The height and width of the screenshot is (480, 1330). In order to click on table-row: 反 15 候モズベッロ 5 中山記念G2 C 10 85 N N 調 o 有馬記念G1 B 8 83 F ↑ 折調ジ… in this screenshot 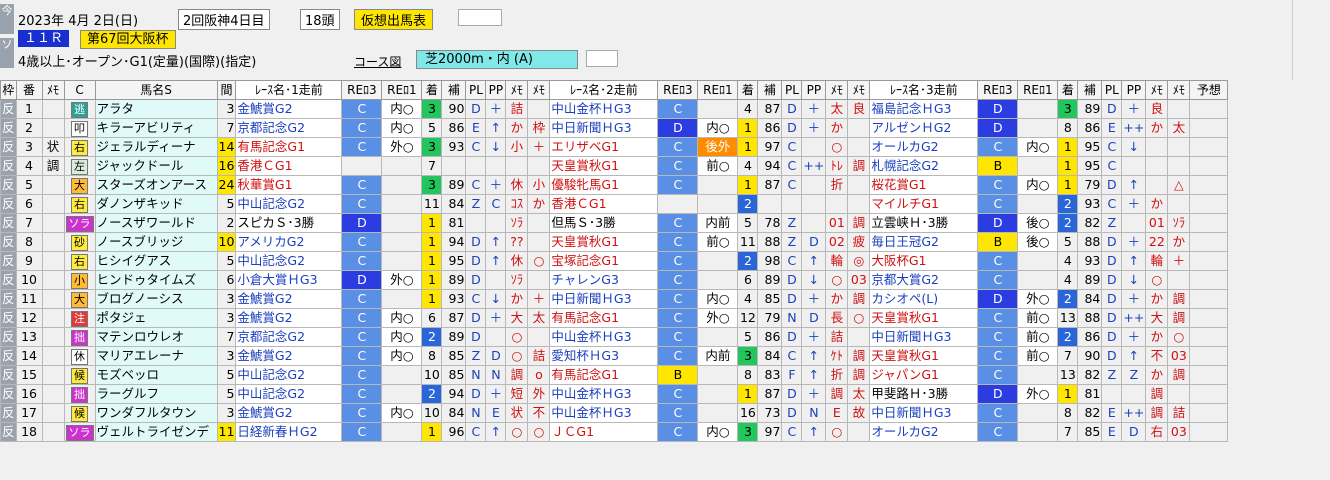, I will do `click(614, 375)`.